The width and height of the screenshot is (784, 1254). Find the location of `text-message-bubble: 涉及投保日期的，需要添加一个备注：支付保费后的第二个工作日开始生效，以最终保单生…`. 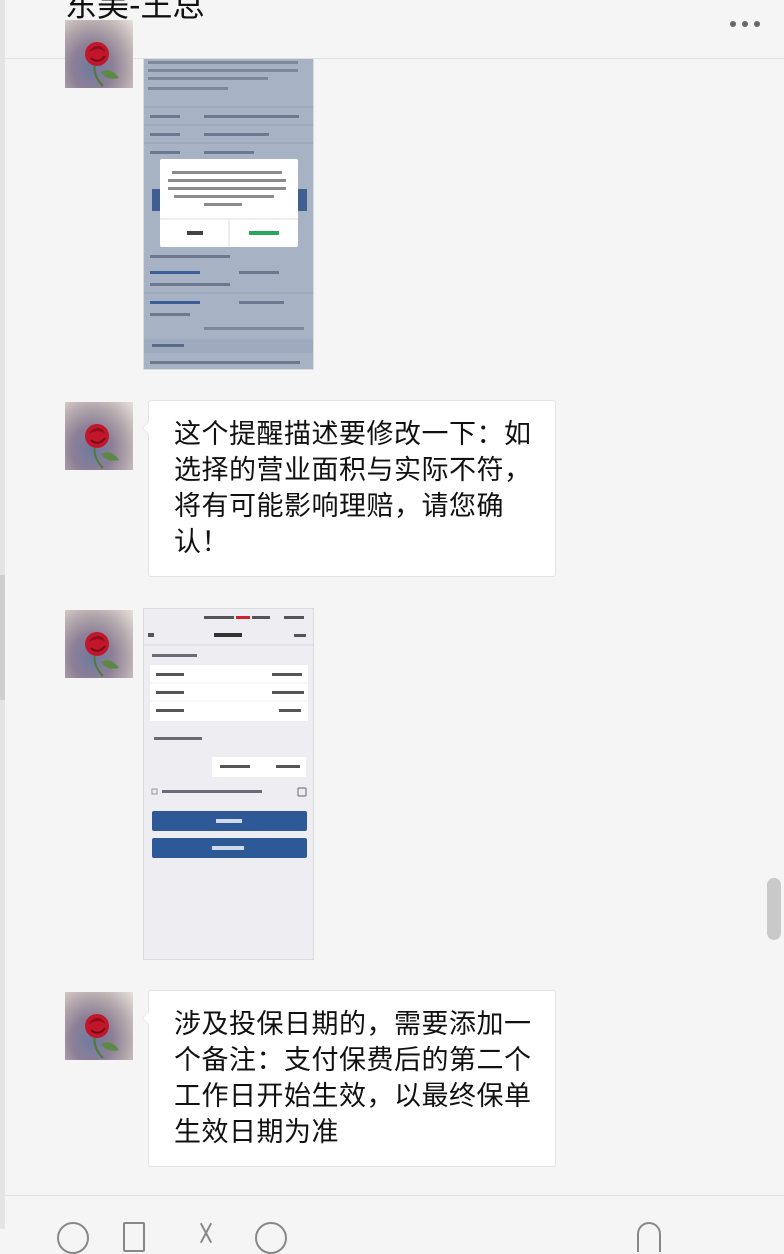

text-message-bubble: 涉及投保日期的，需要添加一个备注：支付保费后的第二个工作日开始生效，以最终保单生… is located at coordinates (349, 1078).